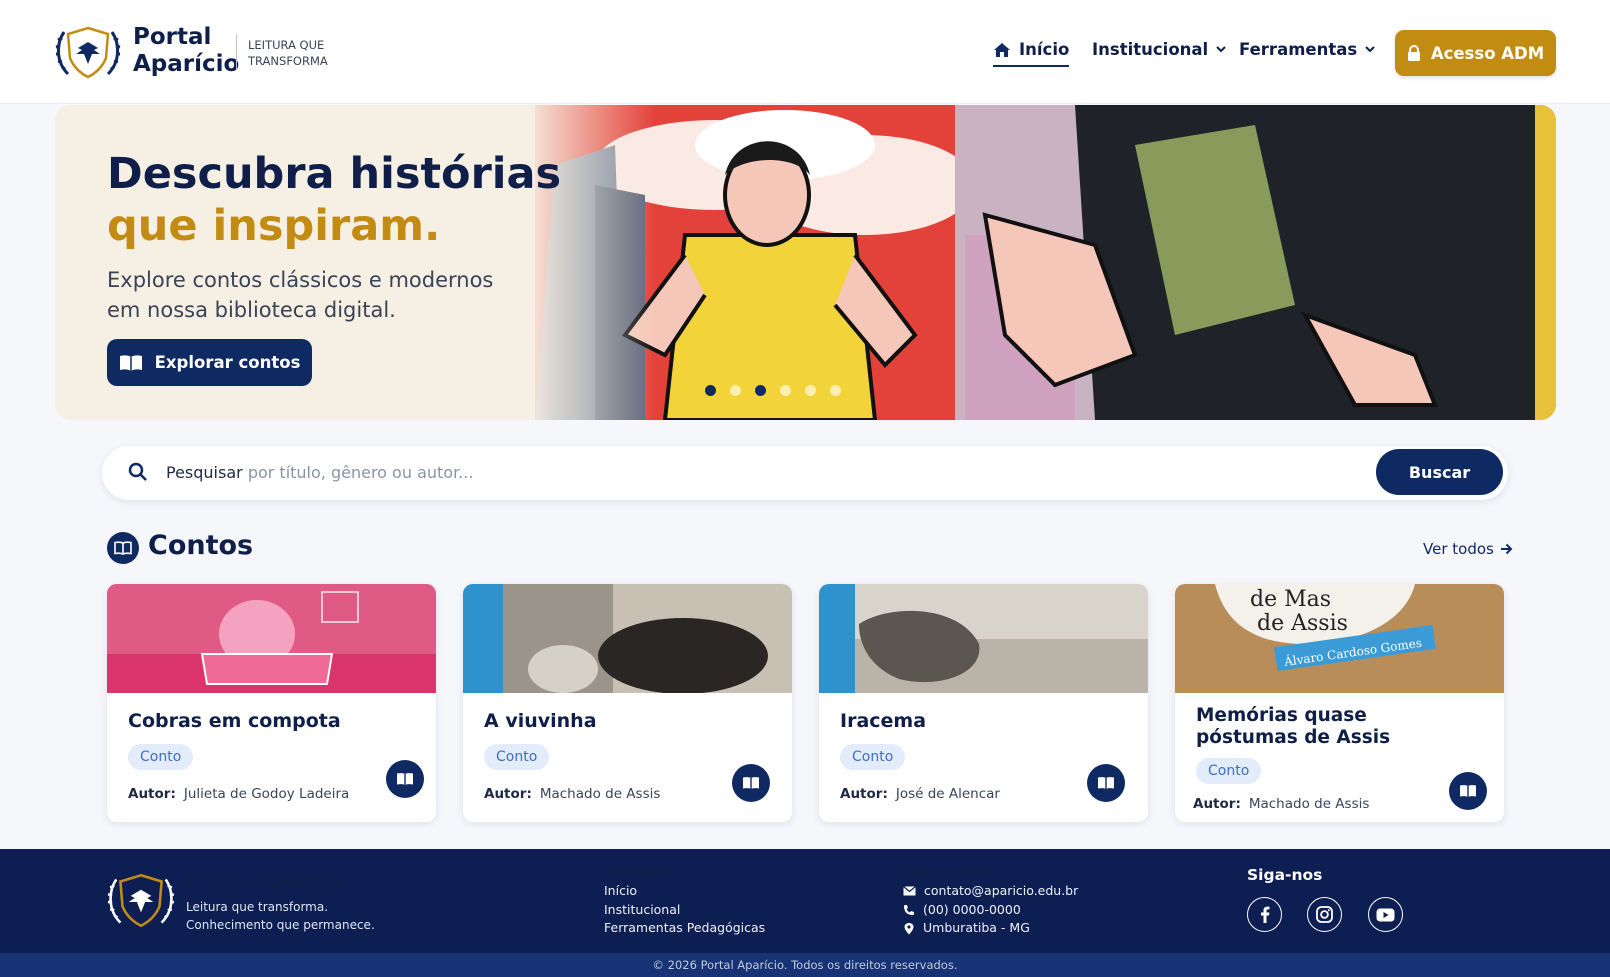 This screenshot has height=977, width=1610. I want to click on footer-location: Umburatiba - MG, so click(990, 928).